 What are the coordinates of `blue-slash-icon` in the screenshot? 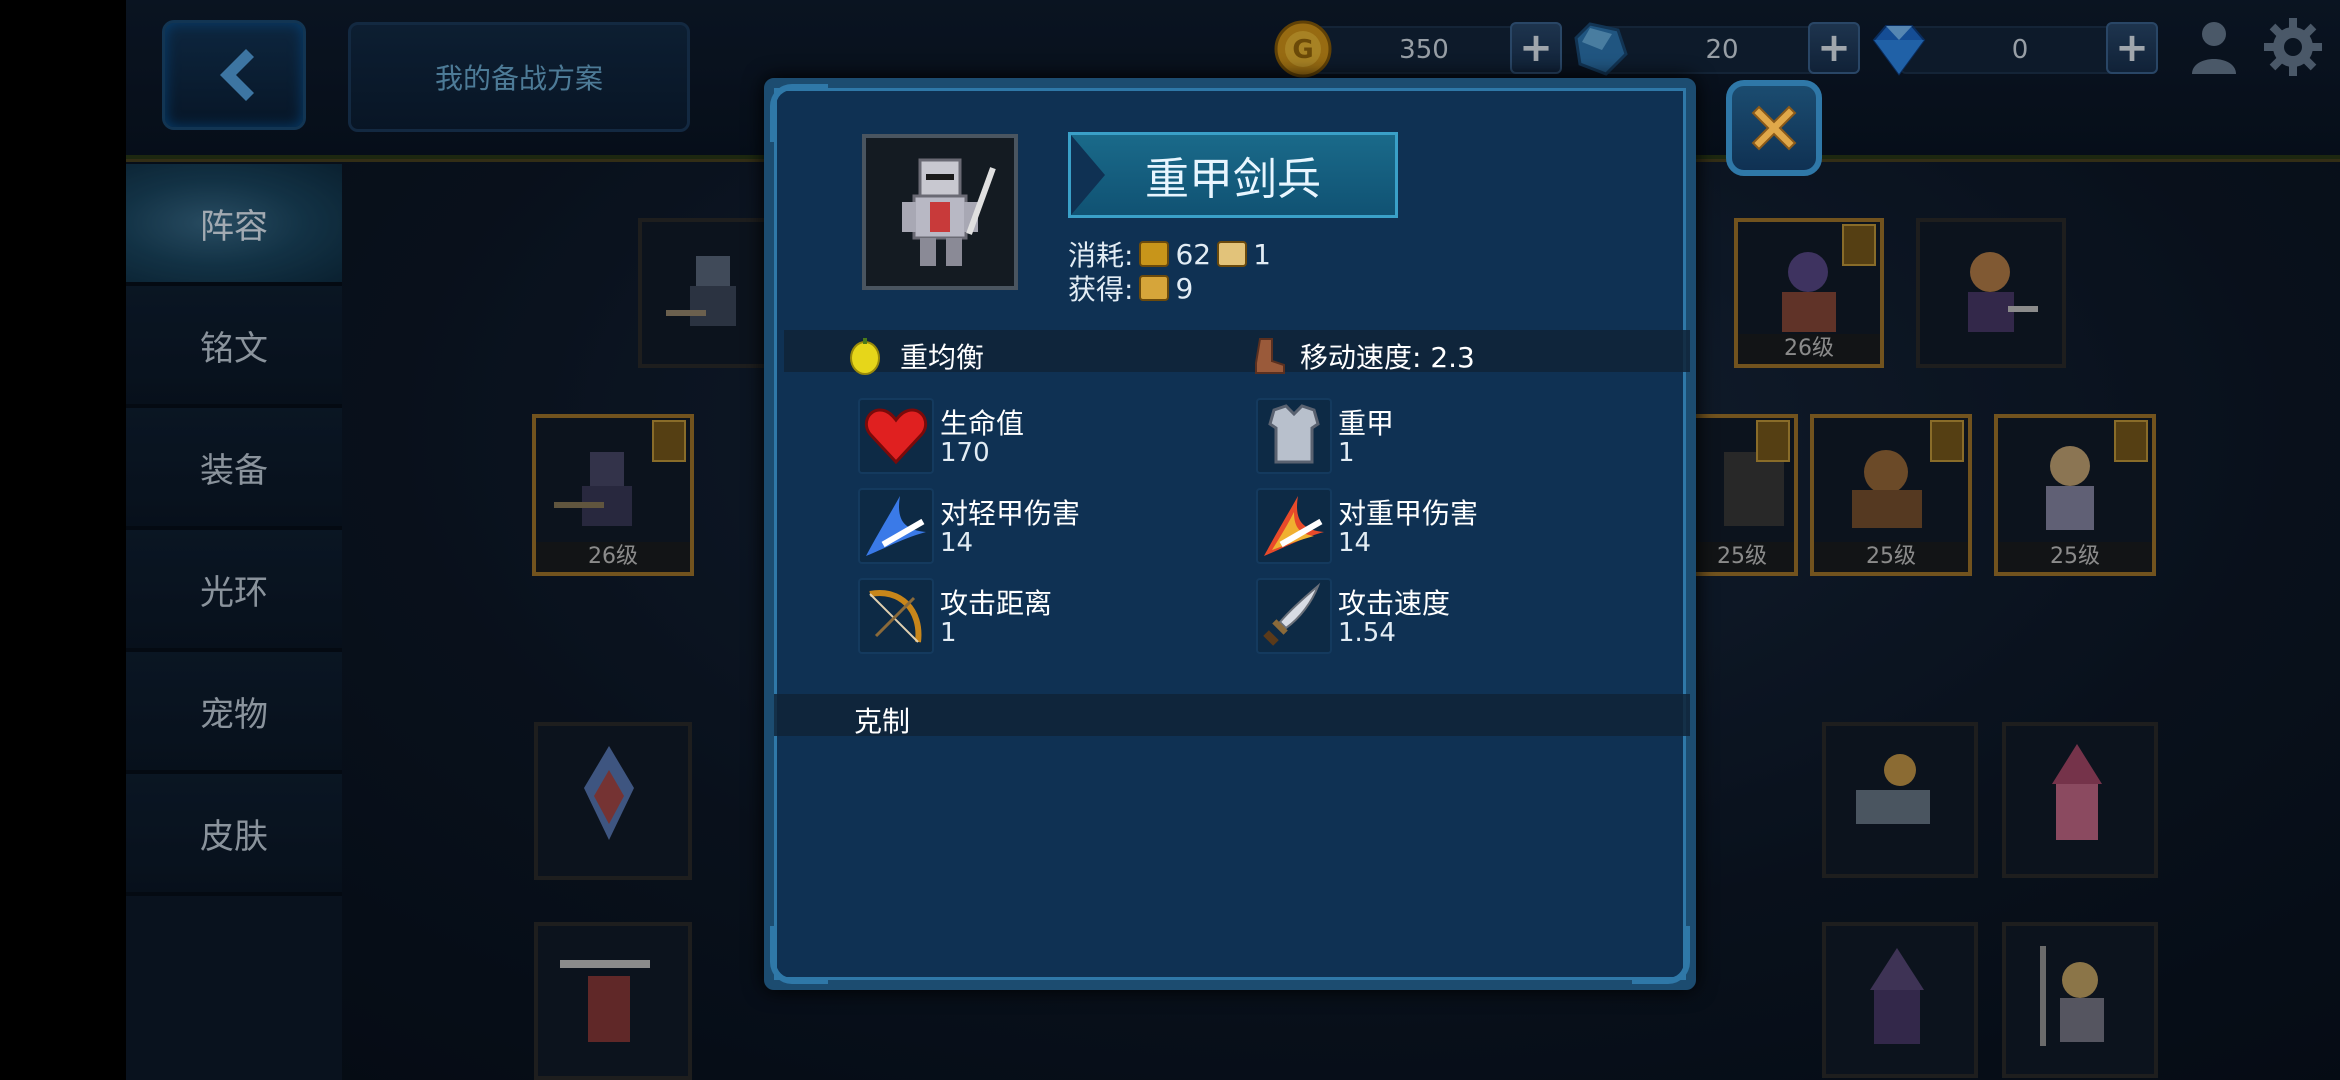 It's located at (896, 526).